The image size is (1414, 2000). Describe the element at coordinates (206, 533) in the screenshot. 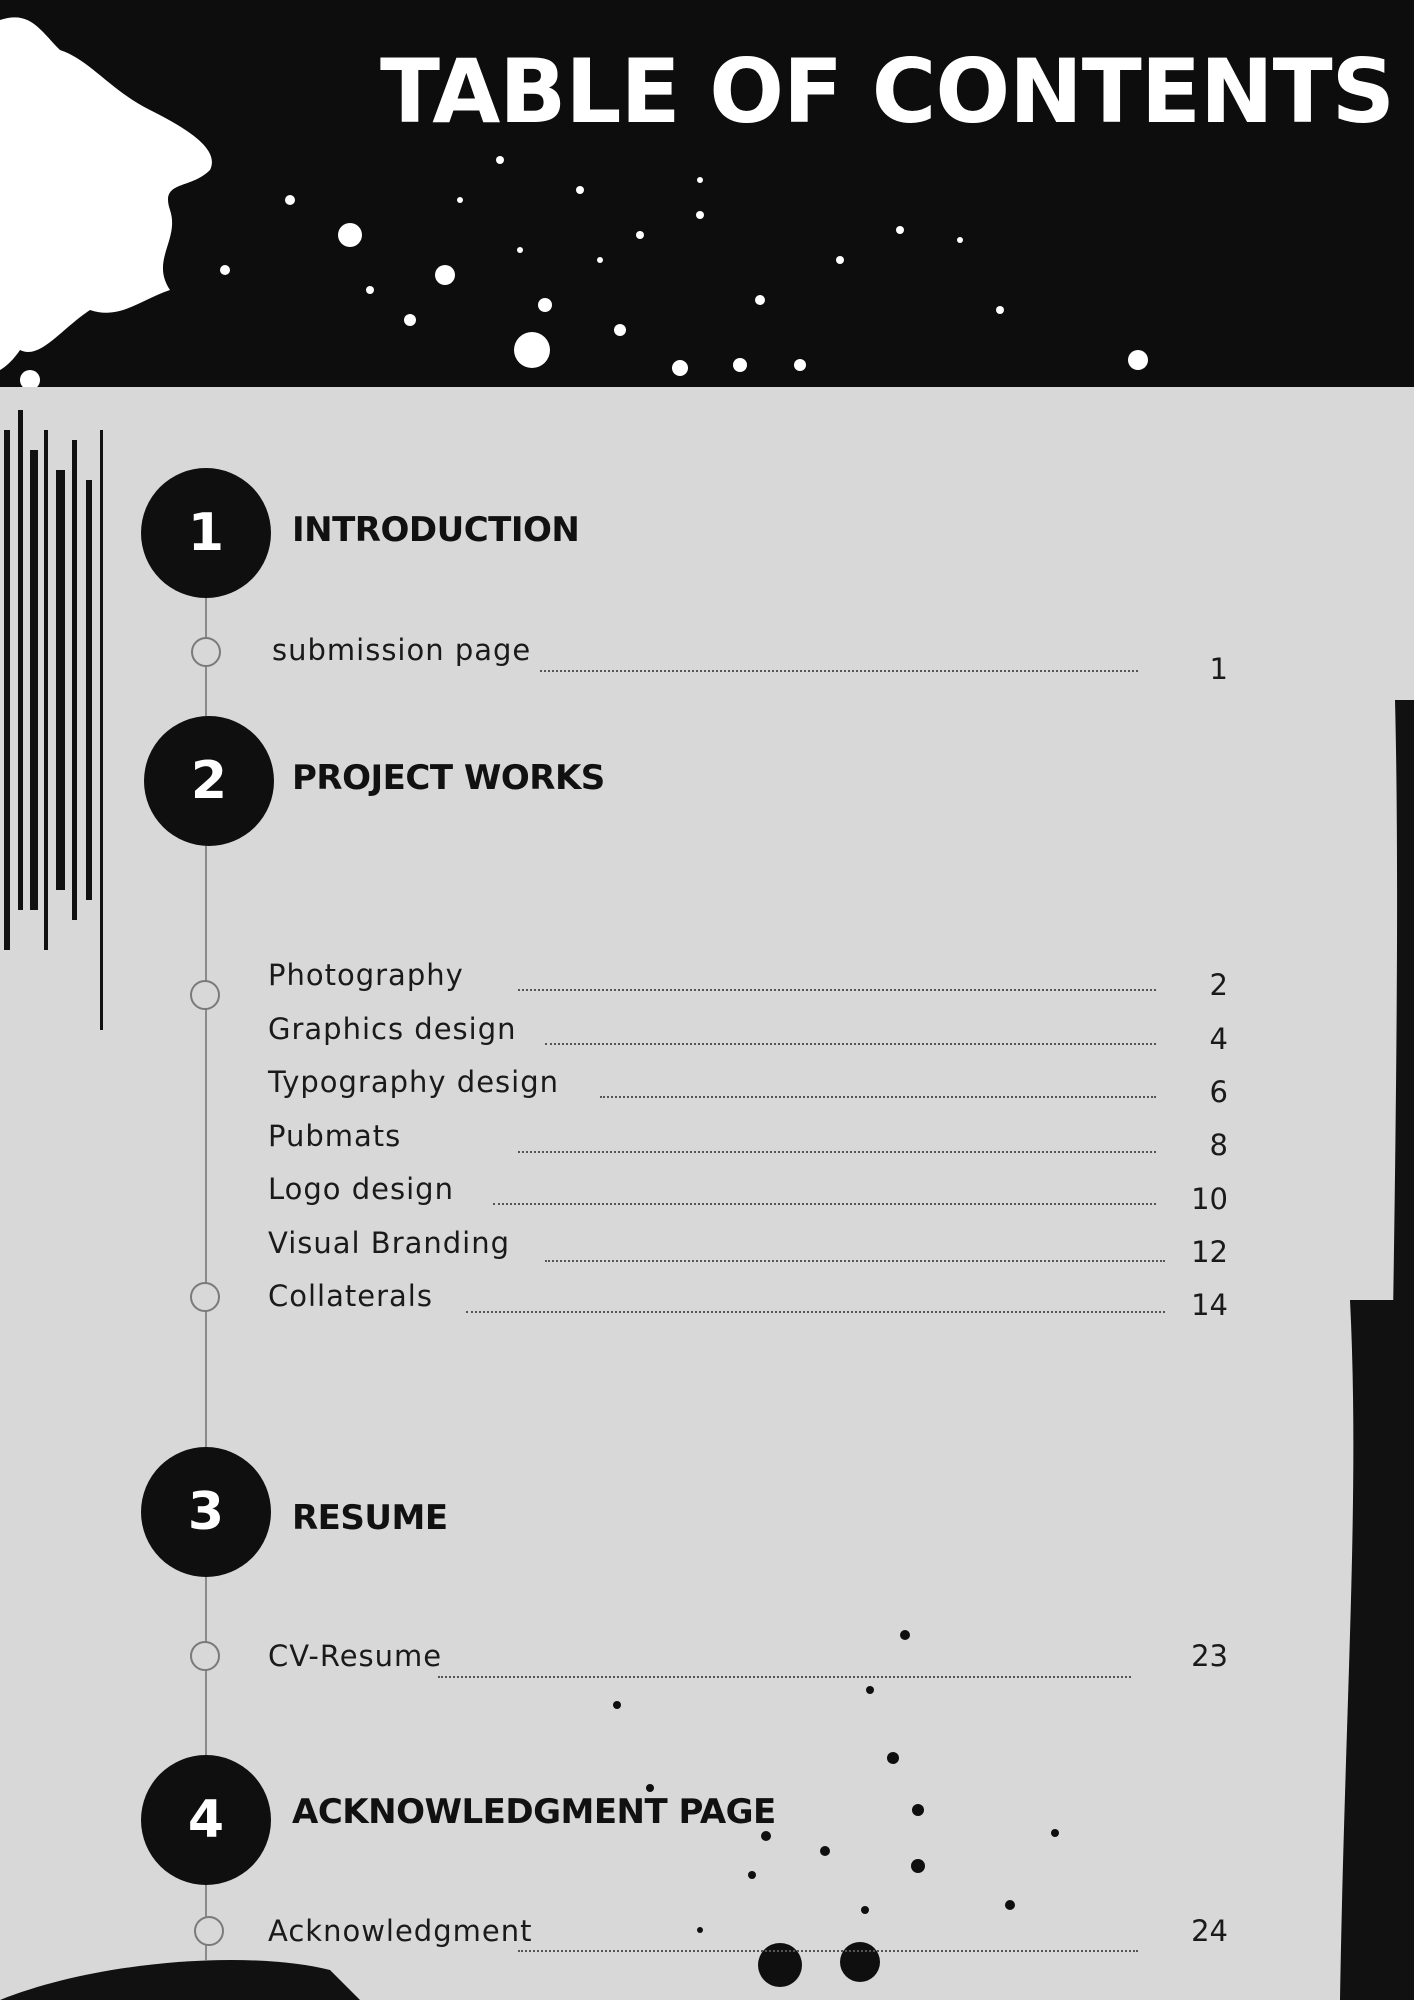

I see `section-number-badge: 1` at that location.